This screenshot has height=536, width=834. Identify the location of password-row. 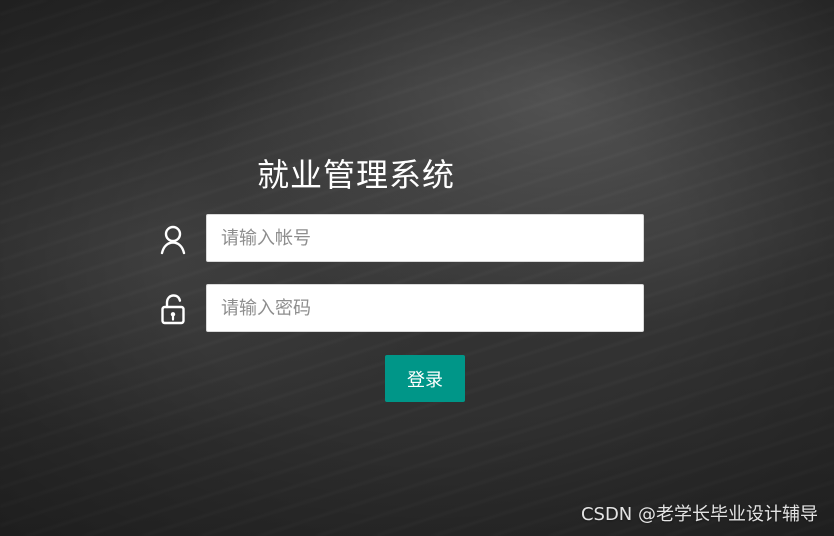
(397, 308).